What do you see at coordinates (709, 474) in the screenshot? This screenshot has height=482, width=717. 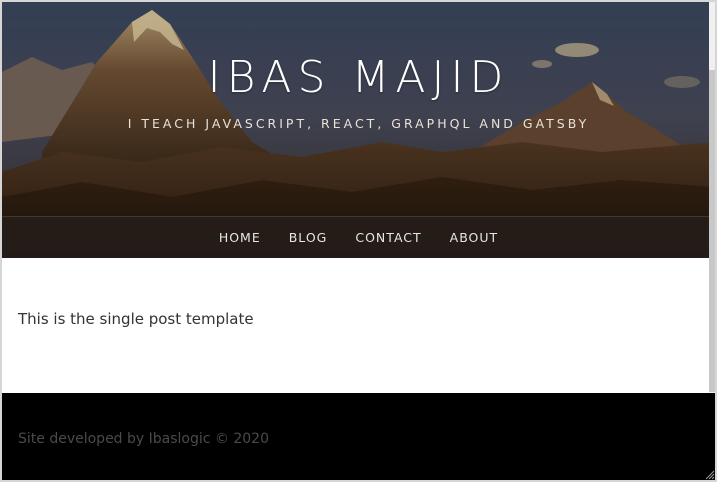 I see `resize-grip-icon` at bounding box center [709, 474].